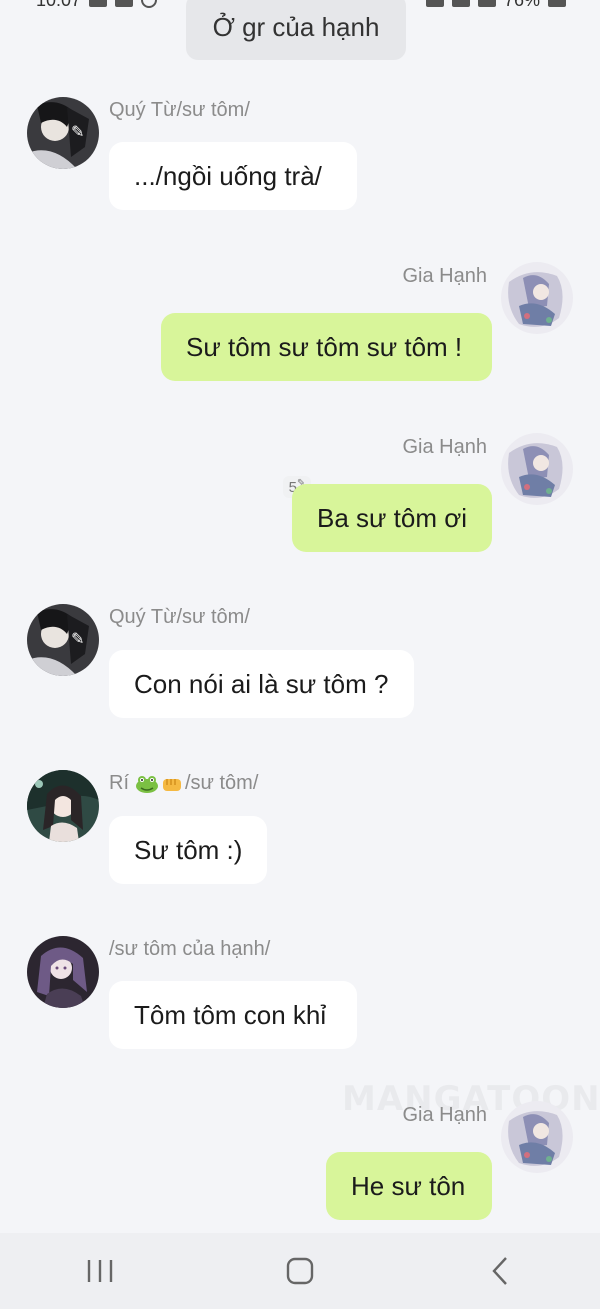 The image size is (600, 1309). Describe the element at coordinates (100, 1271) in the screenshot. I see `recents-icon` at that location.